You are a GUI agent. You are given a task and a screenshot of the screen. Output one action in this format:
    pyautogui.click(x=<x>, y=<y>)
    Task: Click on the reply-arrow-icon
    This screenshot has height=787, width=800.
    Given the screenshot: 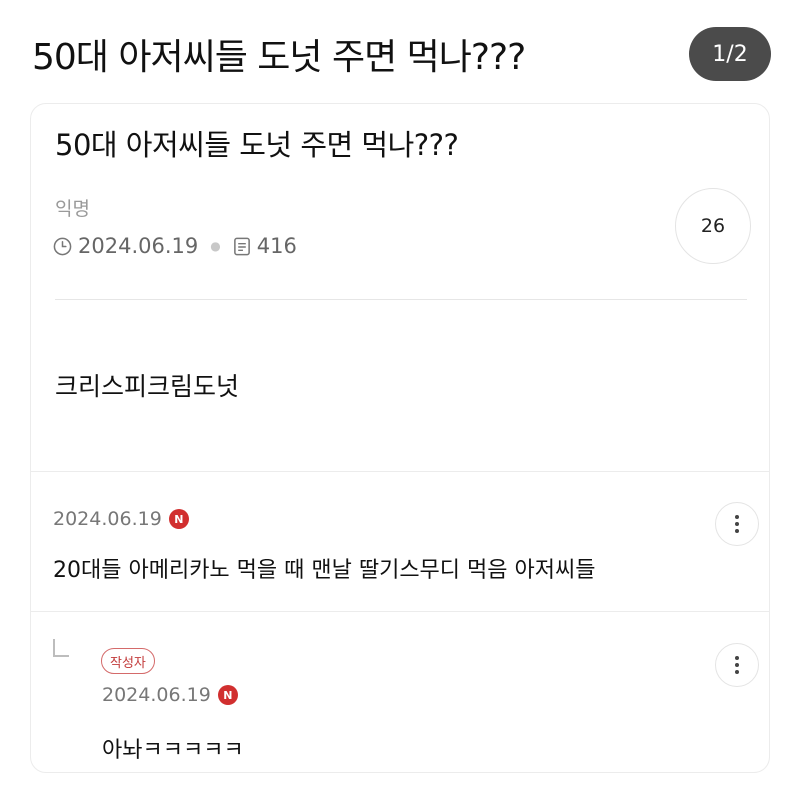 What is the action you would take?
    pyautogui.click(x=61, y=648)
    